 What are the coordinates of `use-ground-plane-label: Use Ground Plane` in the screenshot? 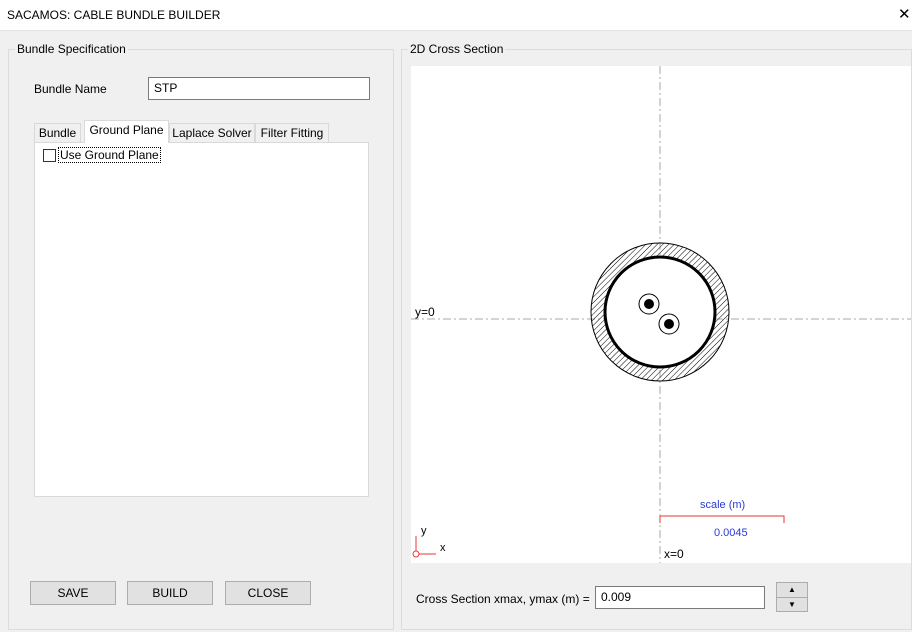 It's located at (109, 155).